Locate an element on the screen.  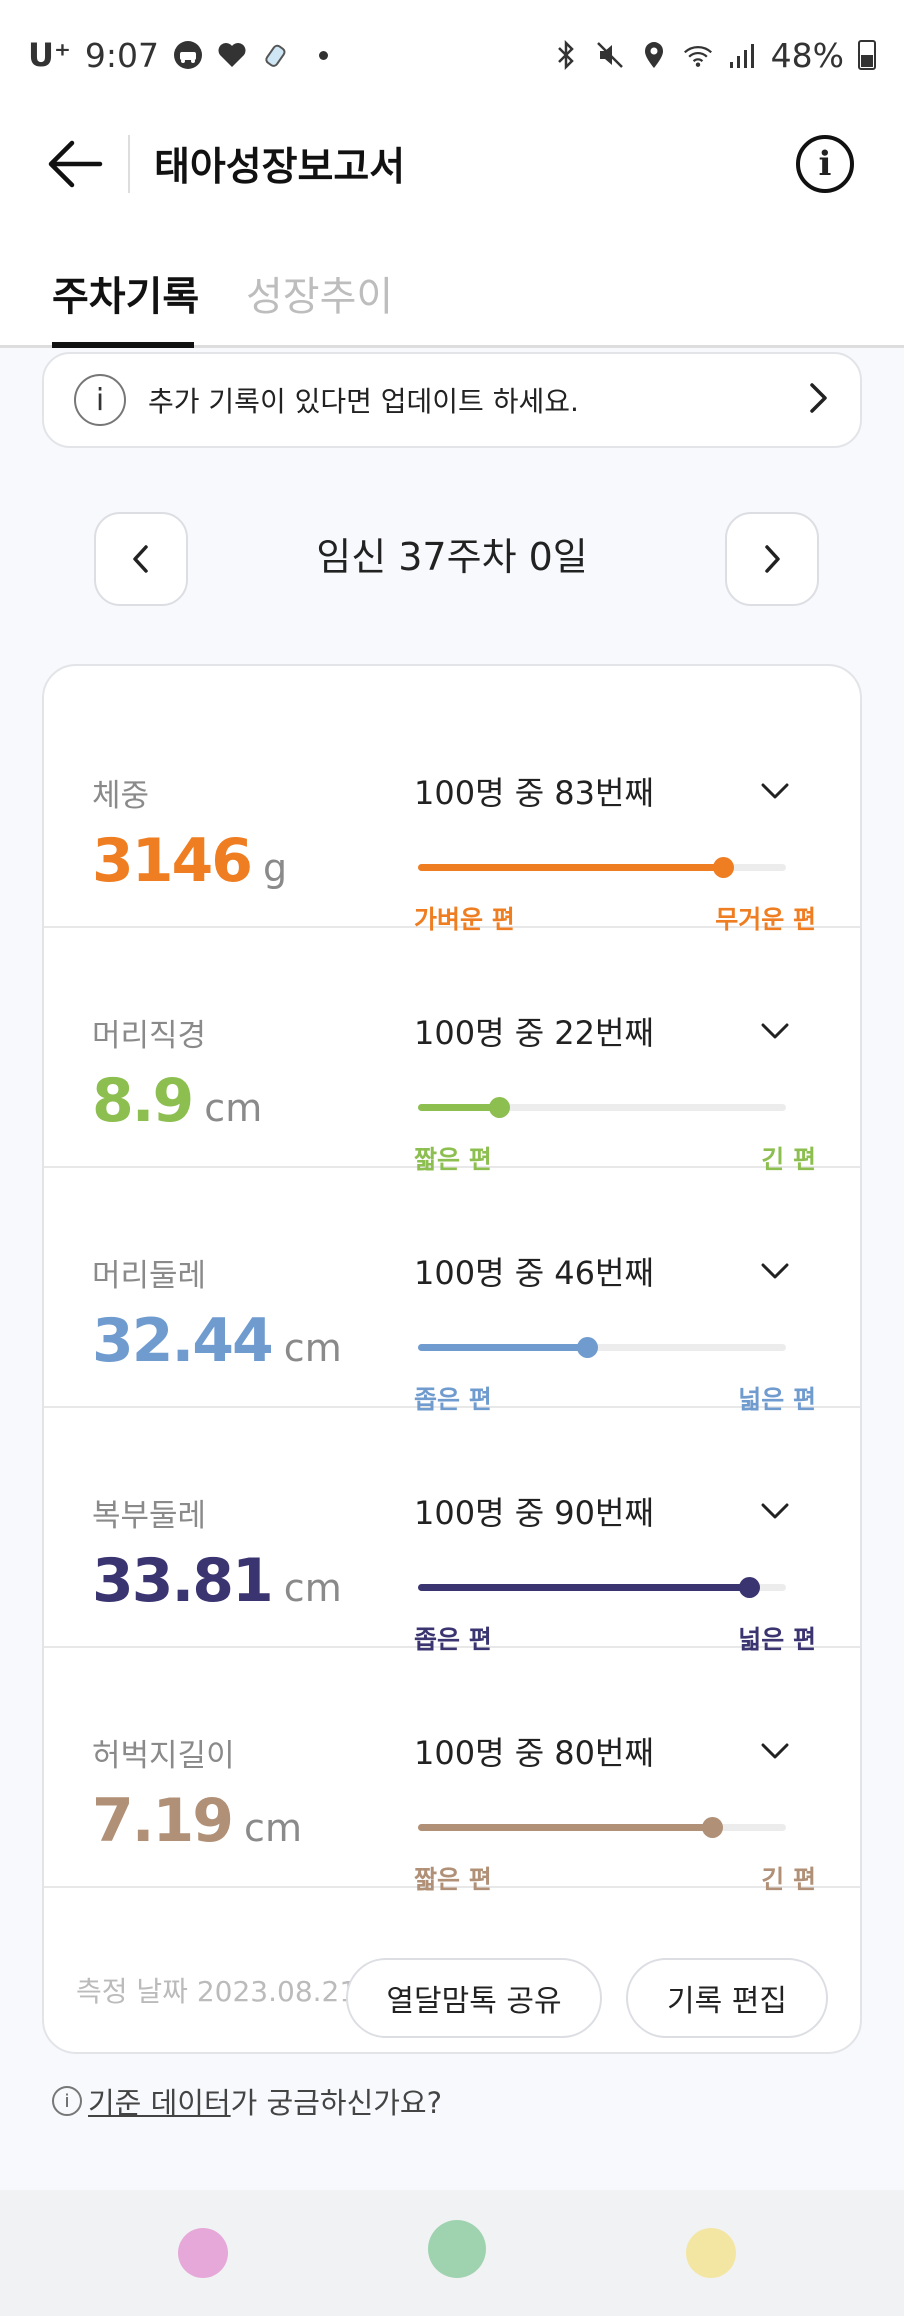
info-button: i is located at coordinates (825, 164).